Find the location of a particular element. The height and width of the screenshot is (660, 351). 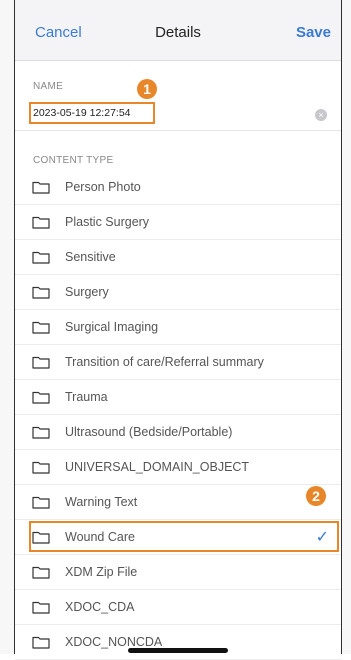

list-item: XDOC_CDA is located at coordinates (178, 607).